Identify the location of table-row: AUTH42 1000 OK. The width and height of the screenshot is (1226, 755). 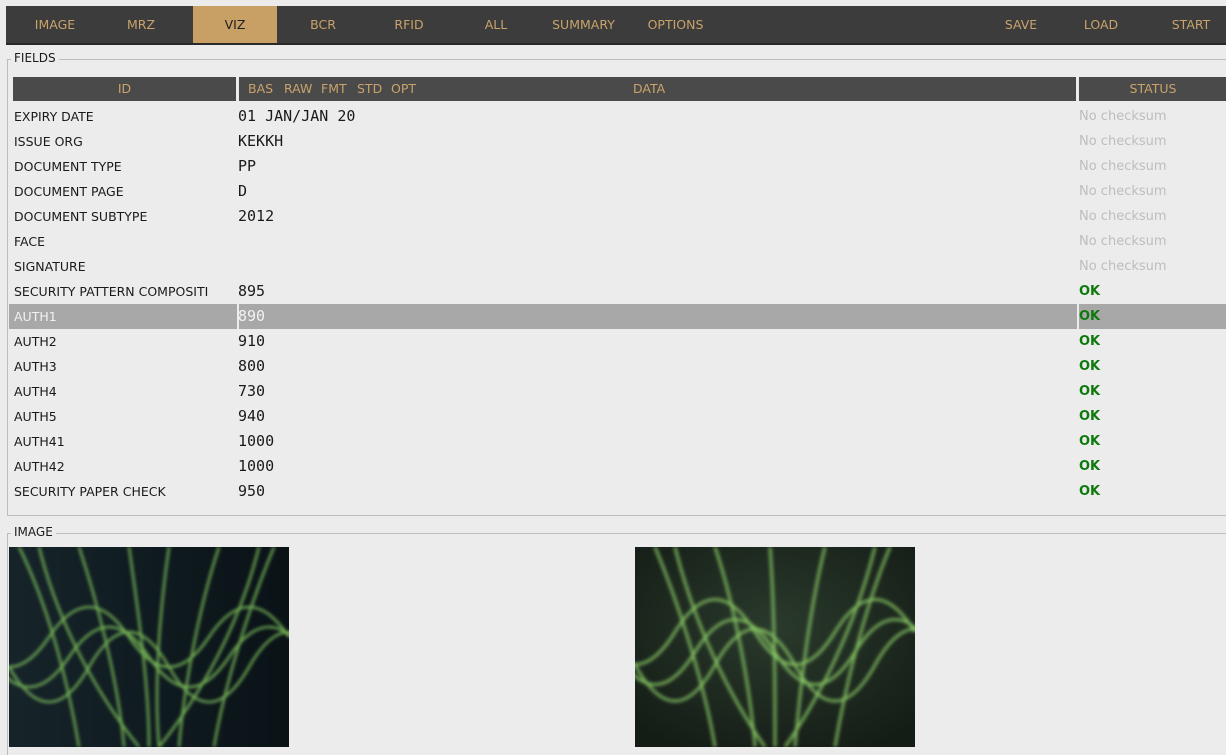
(617, 466).